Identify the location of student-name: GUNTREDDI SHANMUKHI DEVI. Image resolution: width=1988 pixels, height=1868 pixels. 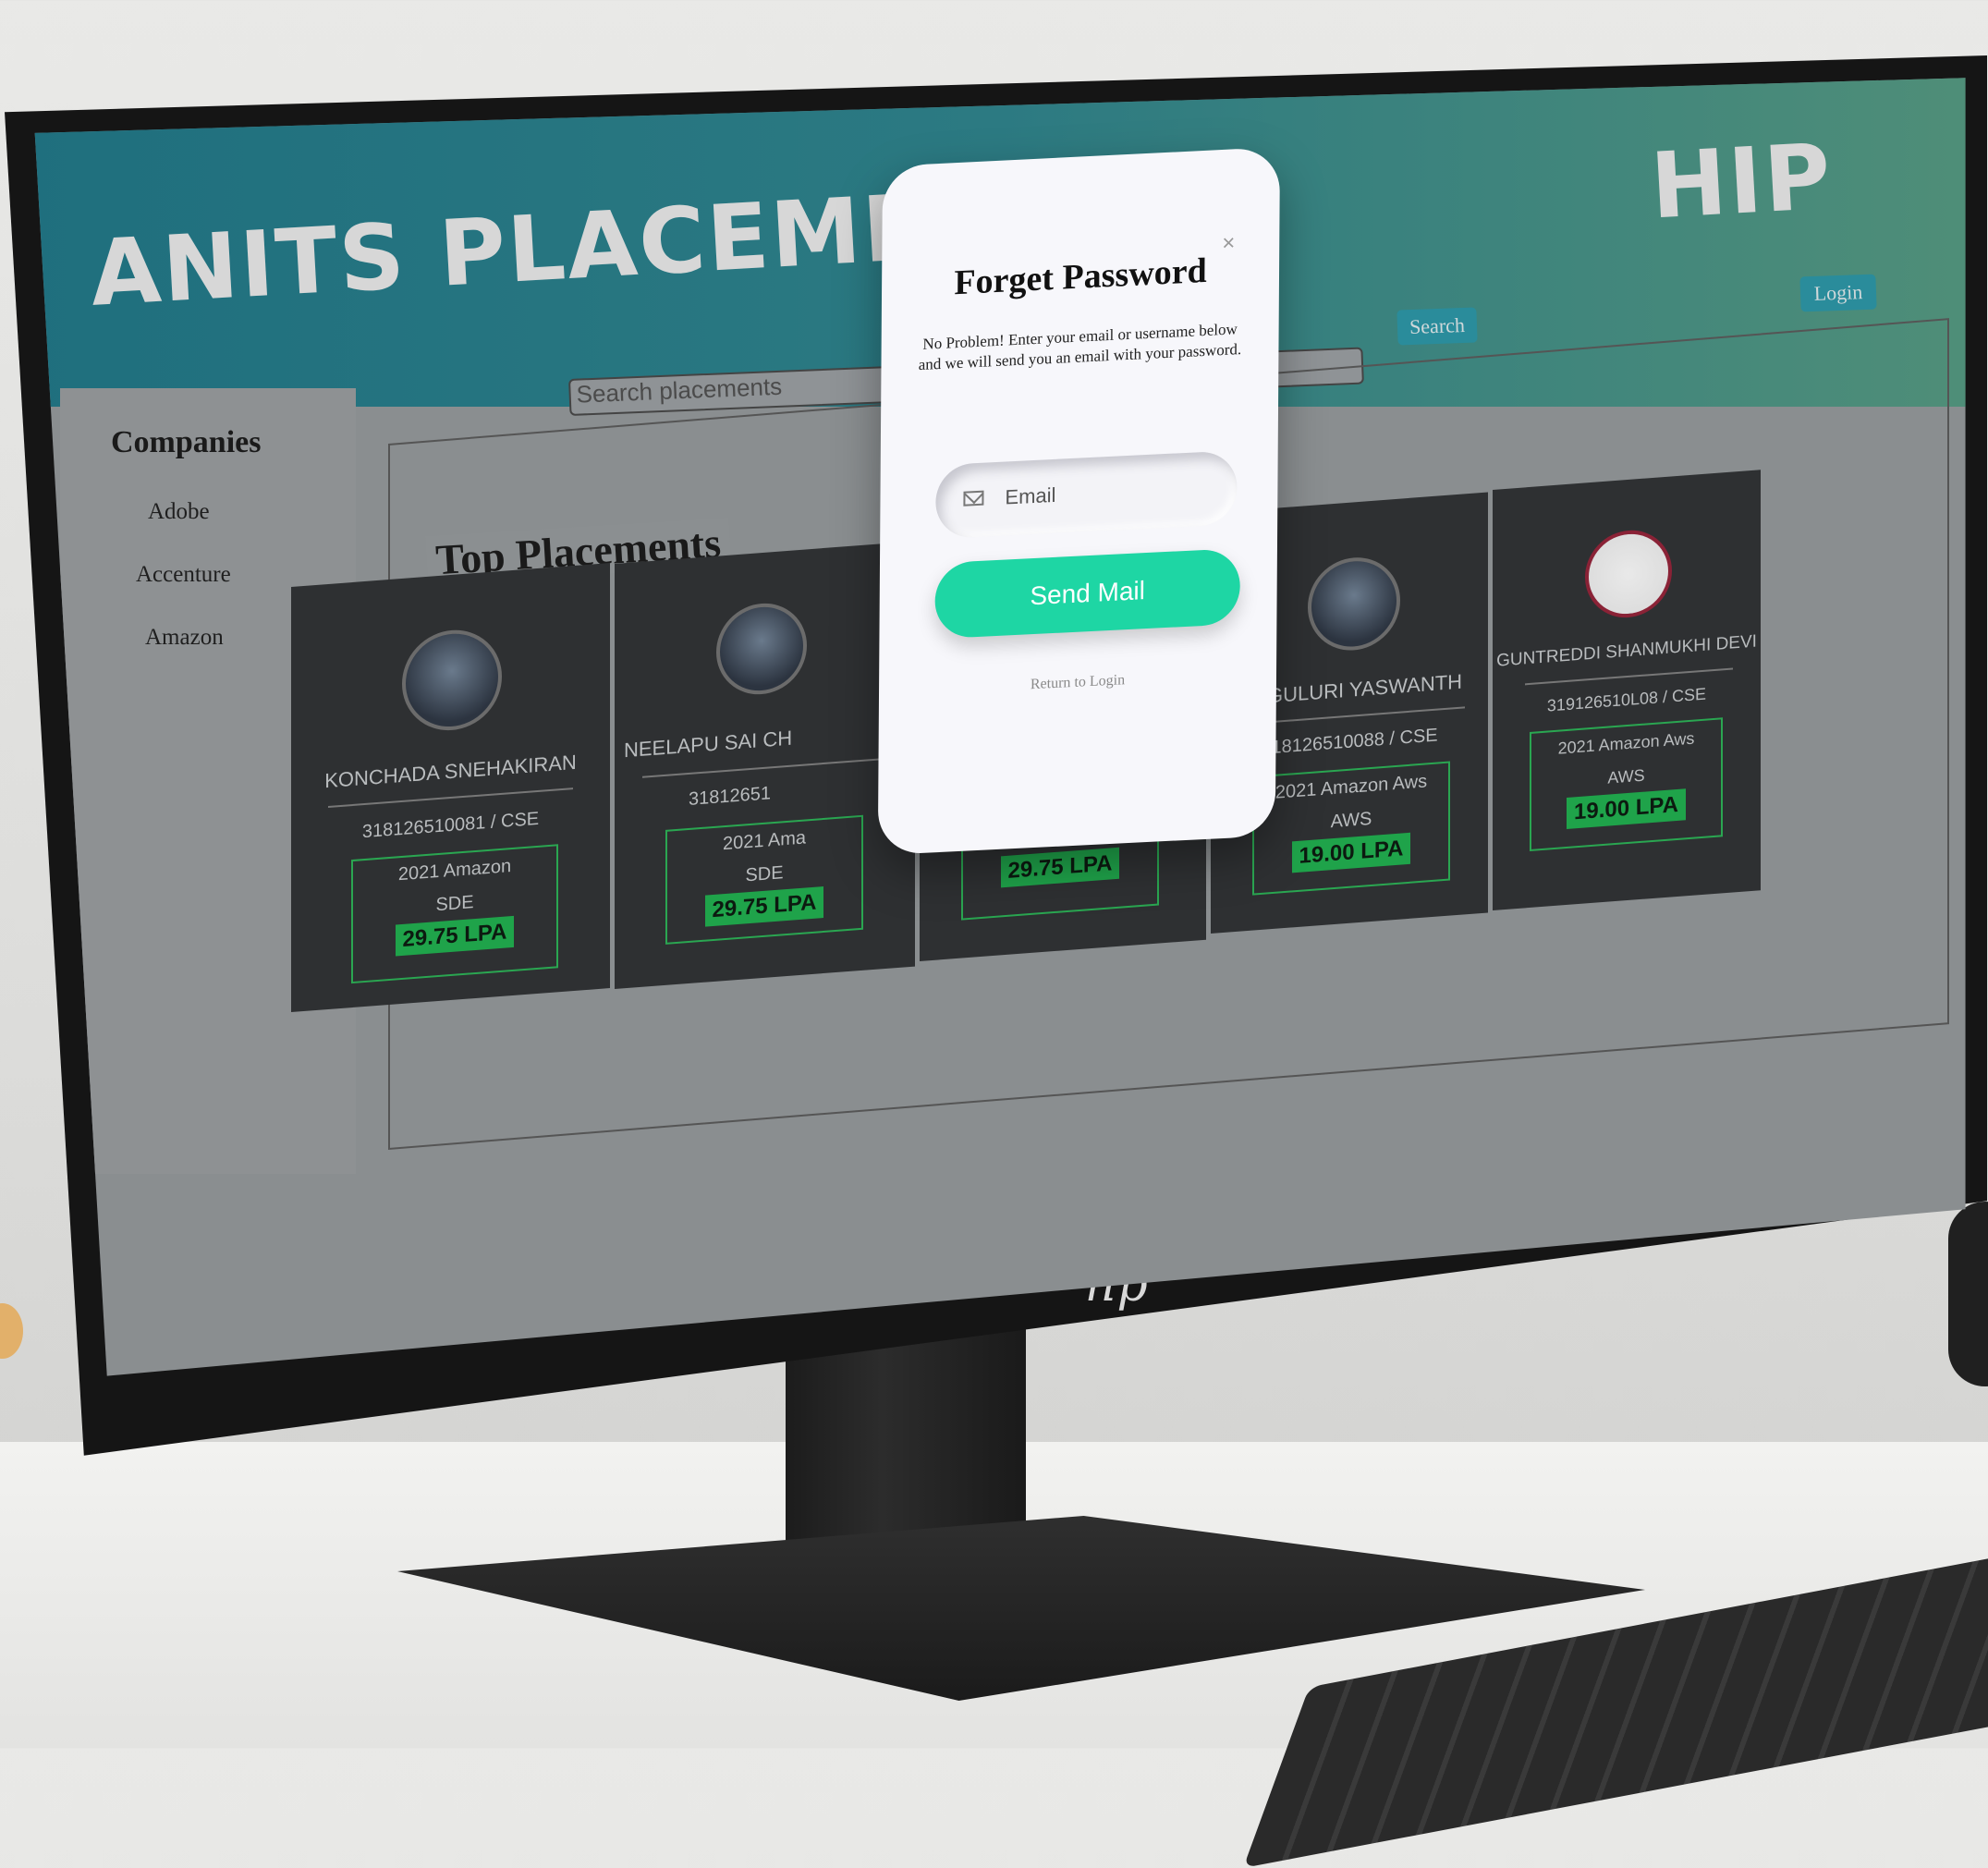
(1626, 651).